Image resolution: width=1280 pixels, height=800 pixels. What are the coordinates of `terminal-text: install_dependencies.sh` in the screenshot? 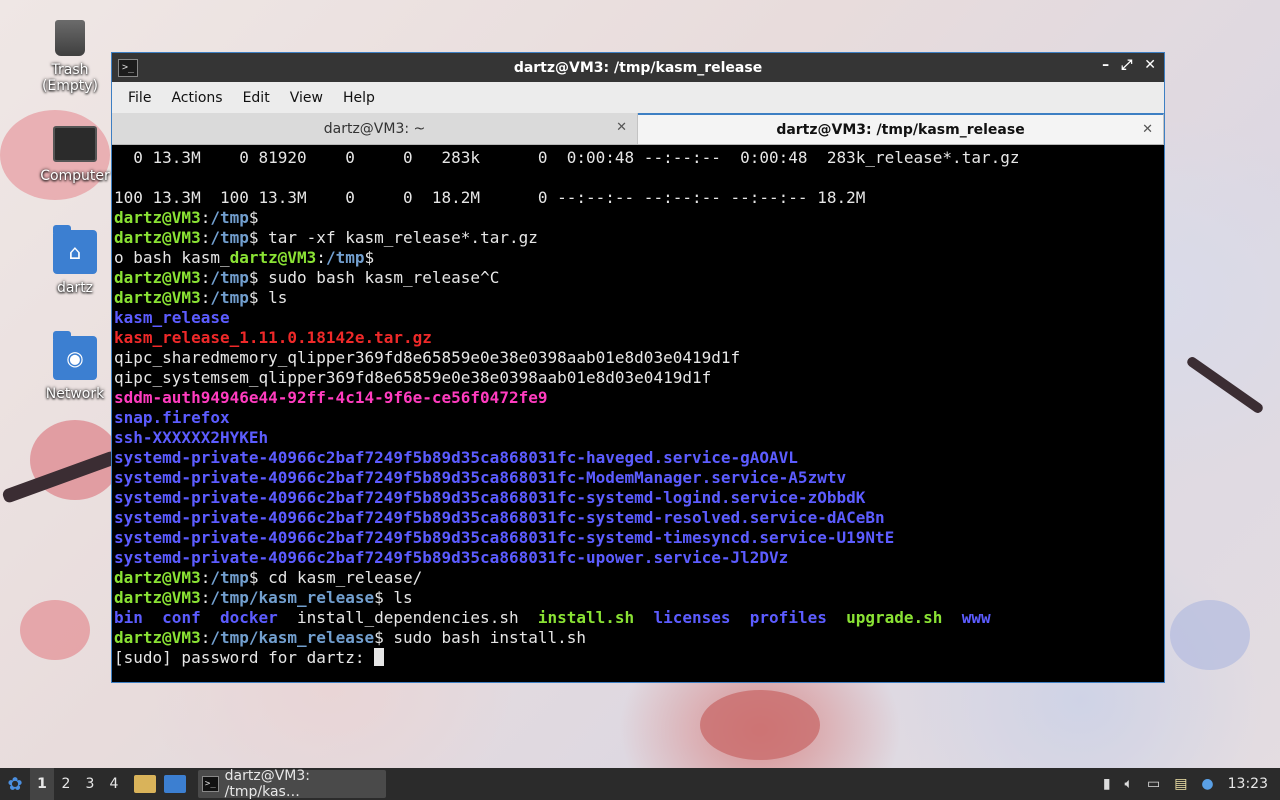 It's located at (407, 617).